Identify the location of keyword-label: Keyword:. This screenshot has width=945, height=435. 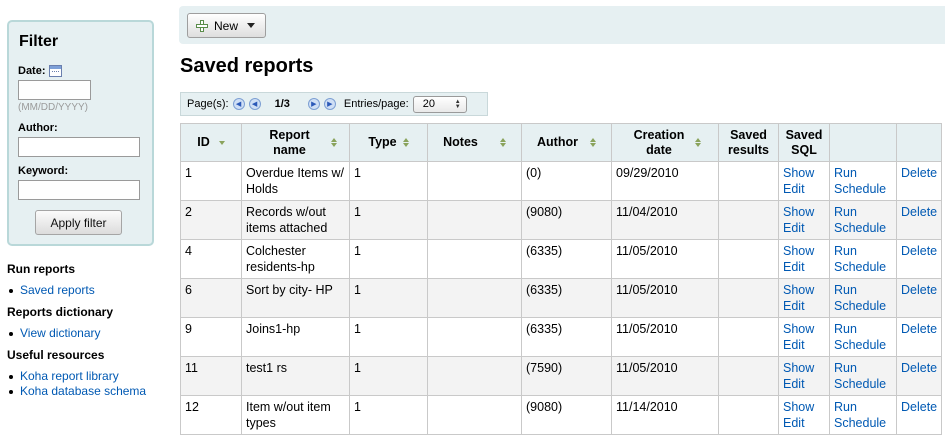
(43, 171).